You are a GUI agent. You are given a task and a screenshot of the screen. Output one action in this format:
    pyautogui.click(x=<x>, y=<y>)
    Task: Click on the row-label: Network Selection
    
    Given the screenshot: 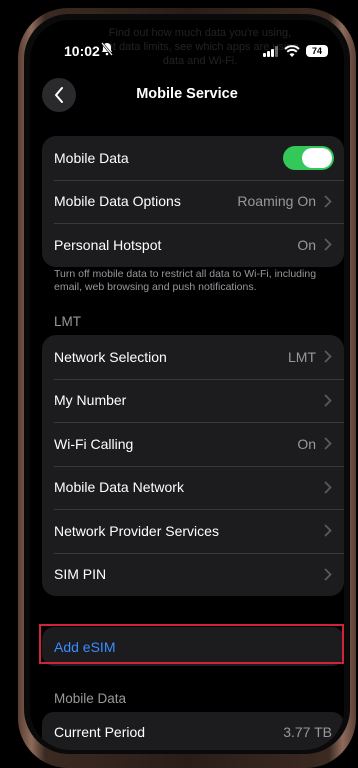 What is the action you would take?
    pyautogui.click(x=110, y=356)
    